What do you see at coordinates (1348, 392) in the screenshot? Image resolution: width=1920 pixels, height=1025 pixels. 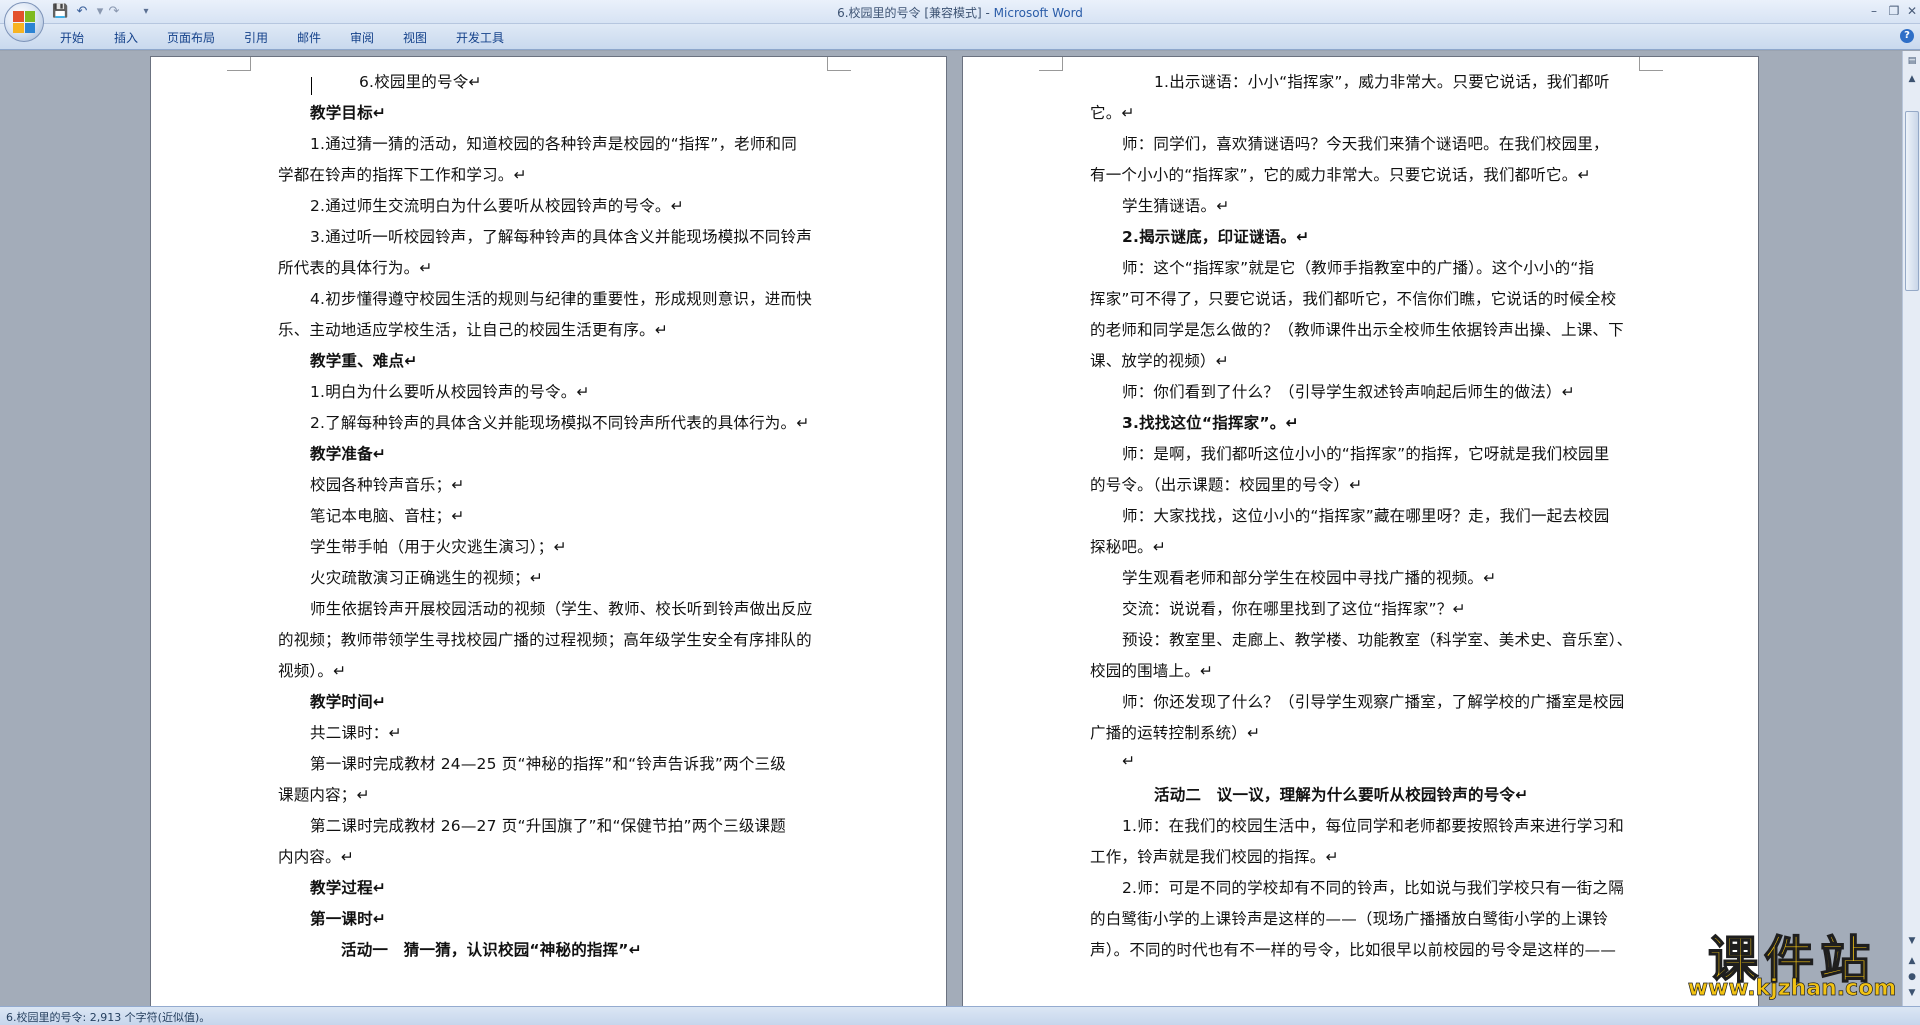 I see `document-line: 师：你们看到了什么？（引导学生叙述铃声响起后师生的做法）↵` at bounding box center [1348, 392].